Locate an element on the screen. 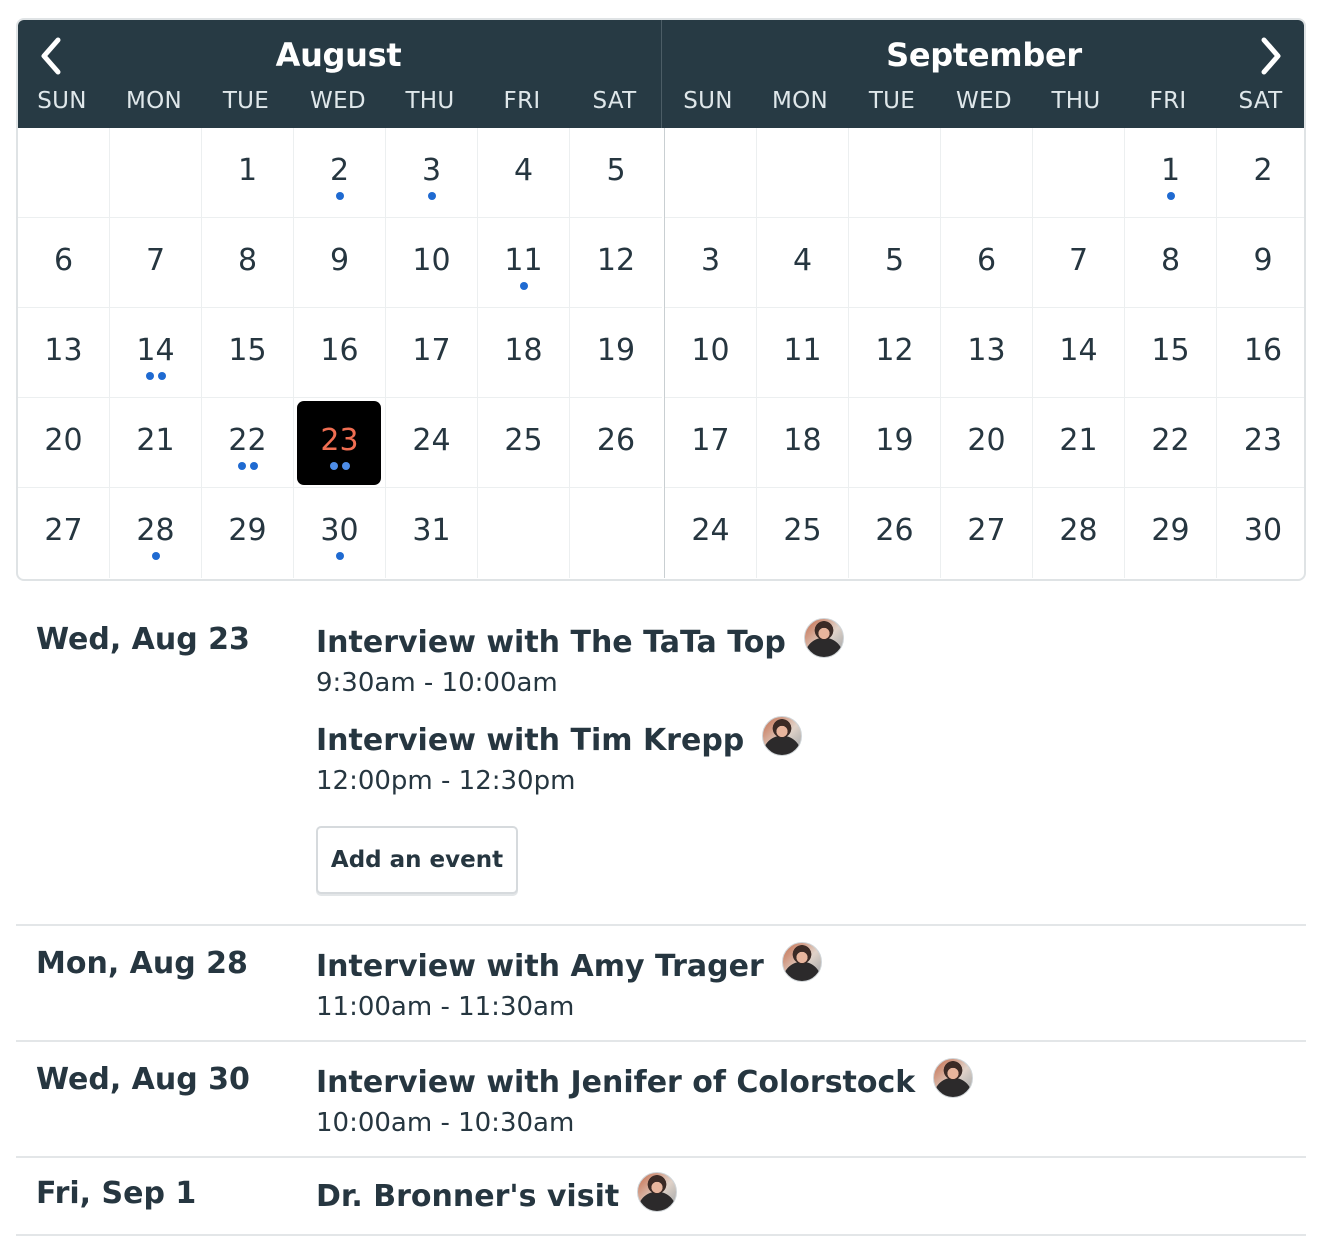 Image resolution: width=1322 pixels, height=1258 pixels. day-number: 1 is located at coordinates (1170, 170).